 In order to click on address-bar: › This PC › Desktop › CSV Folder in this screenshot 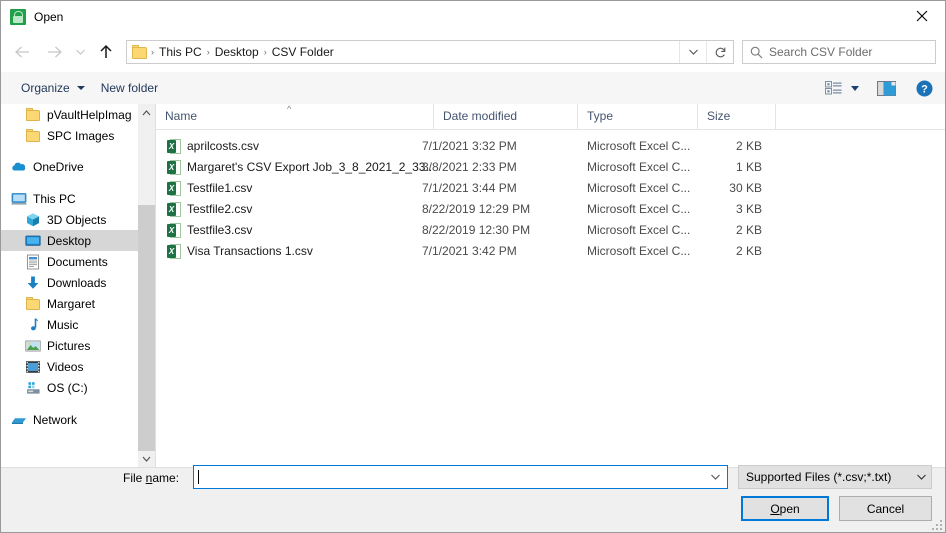, I will do `click(430, 52)`.